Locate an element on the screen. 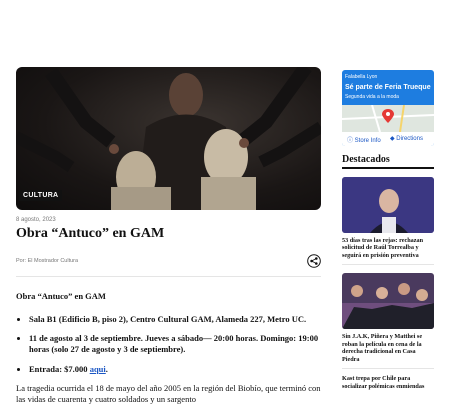 The width and height of the screenshot is (450, 404). store-info-button: ⓘ Store Info is located at coordinates (364, 139).